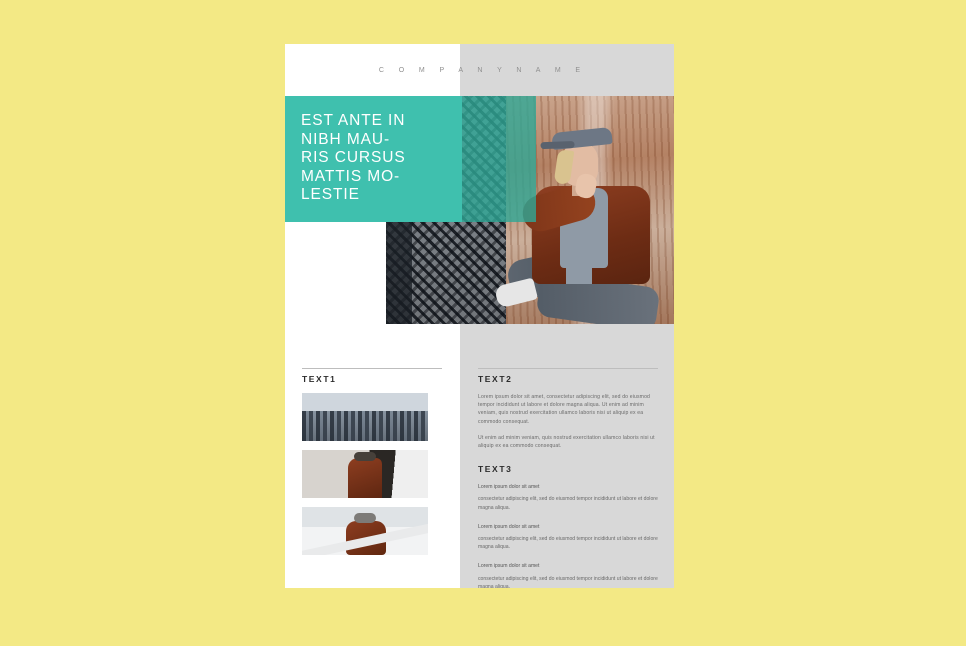 The image size is (966, 646). Describe the element at coordinates (509, 487) in the screenshot. I see `text3-item-1-lead: Lorem ipsum dolor sit amet` at that location.